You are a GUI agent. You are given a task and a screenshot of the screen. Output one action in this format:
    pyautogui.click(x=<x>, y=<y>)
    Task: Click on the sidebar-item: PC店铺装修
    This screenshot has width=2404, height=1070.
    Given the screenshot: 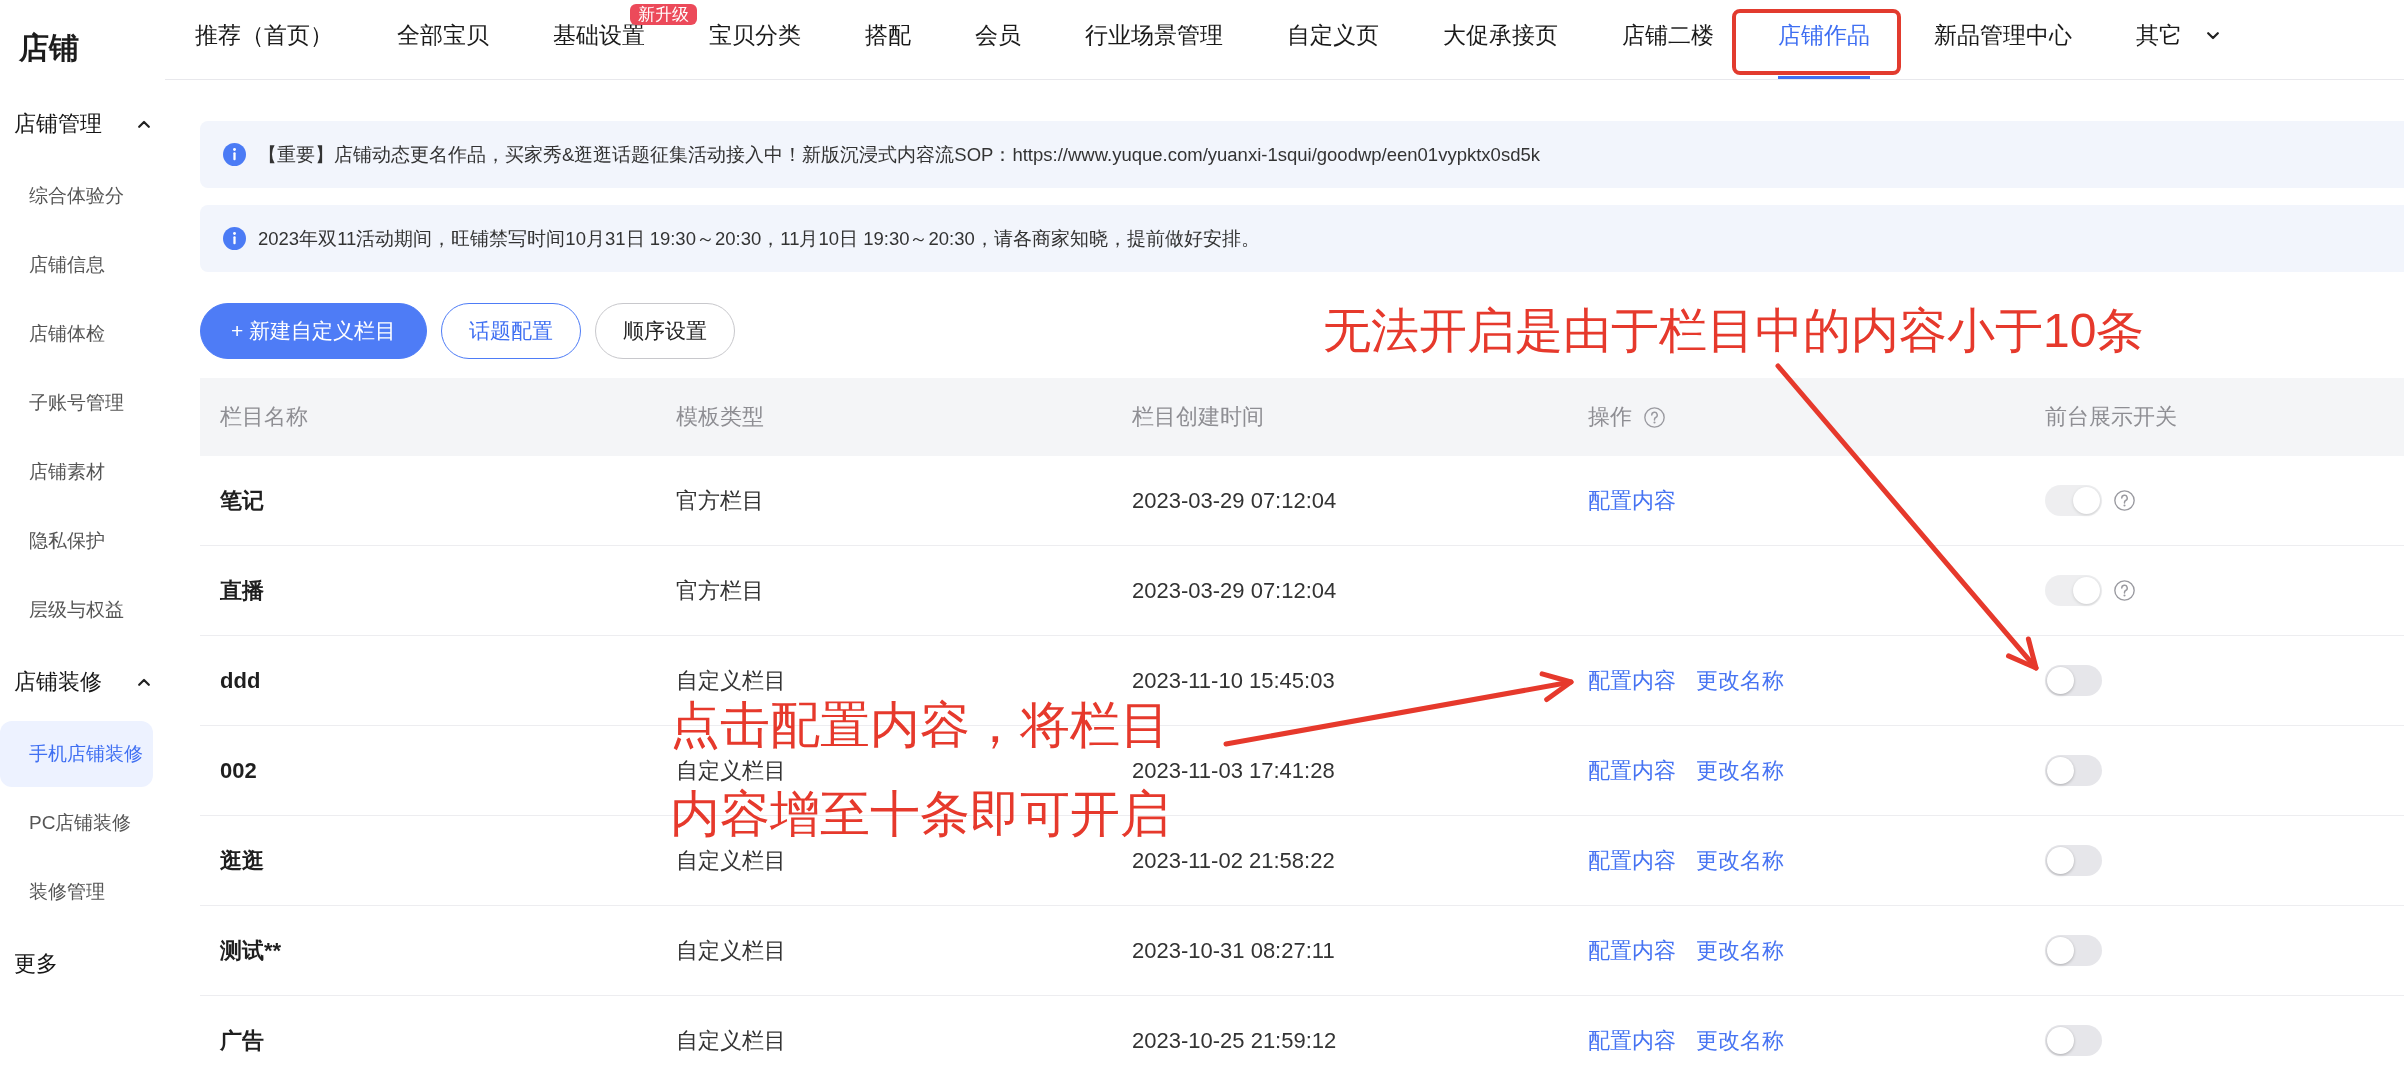 What is the action you would take?
    pyautogui.click(x=76, y=823)
    